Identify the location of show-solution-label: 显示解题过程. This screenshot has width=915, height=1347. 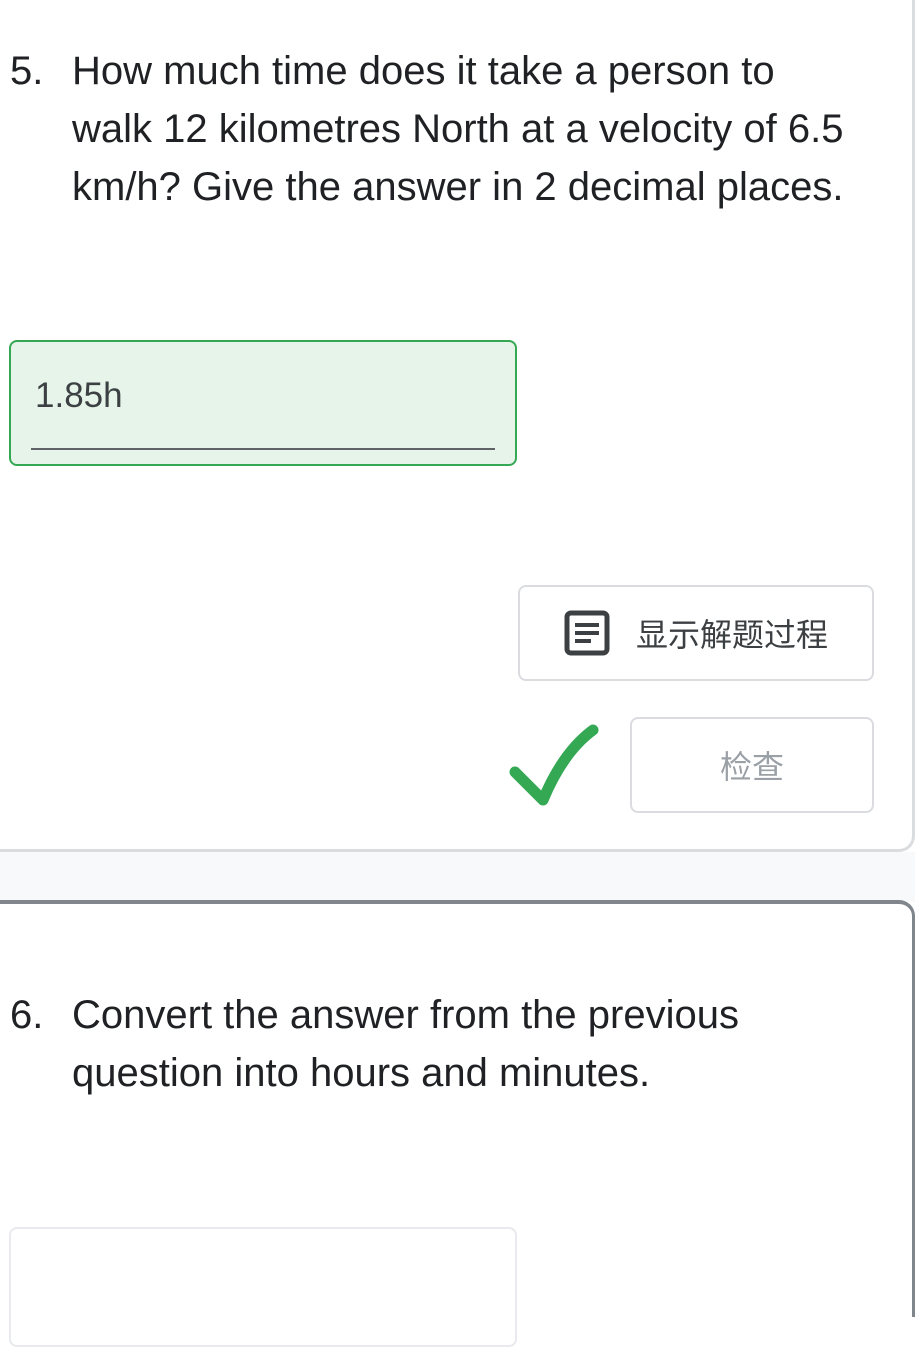
(731, 635).